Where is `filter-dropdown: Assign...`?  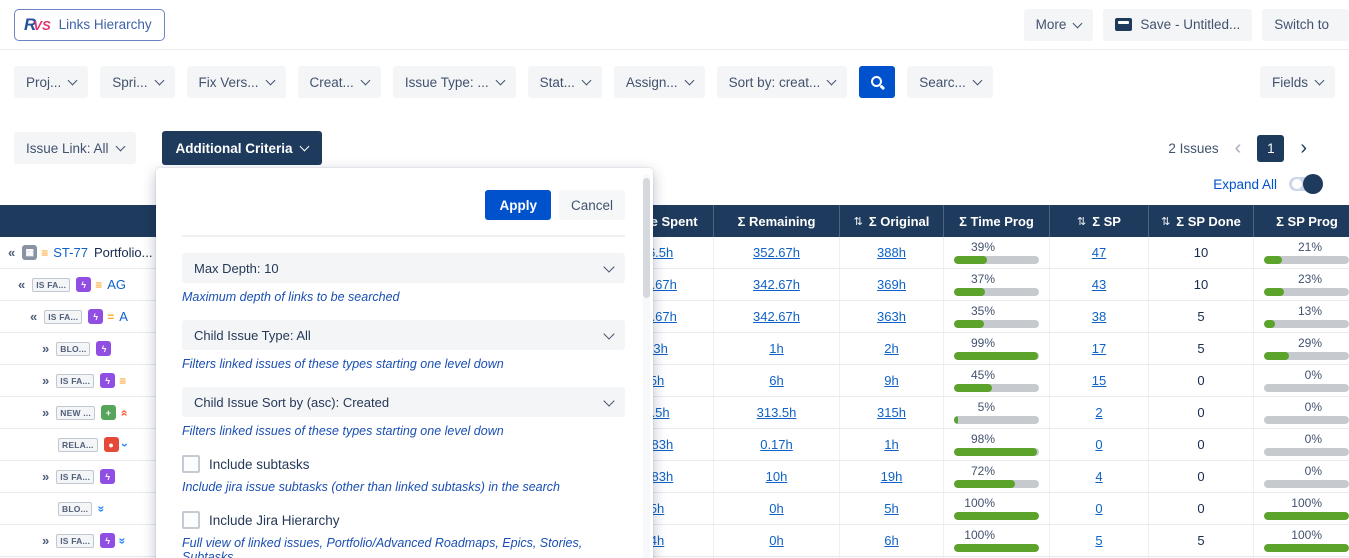 filter-dropdown: Assign... is located at coordinates (659, 82).